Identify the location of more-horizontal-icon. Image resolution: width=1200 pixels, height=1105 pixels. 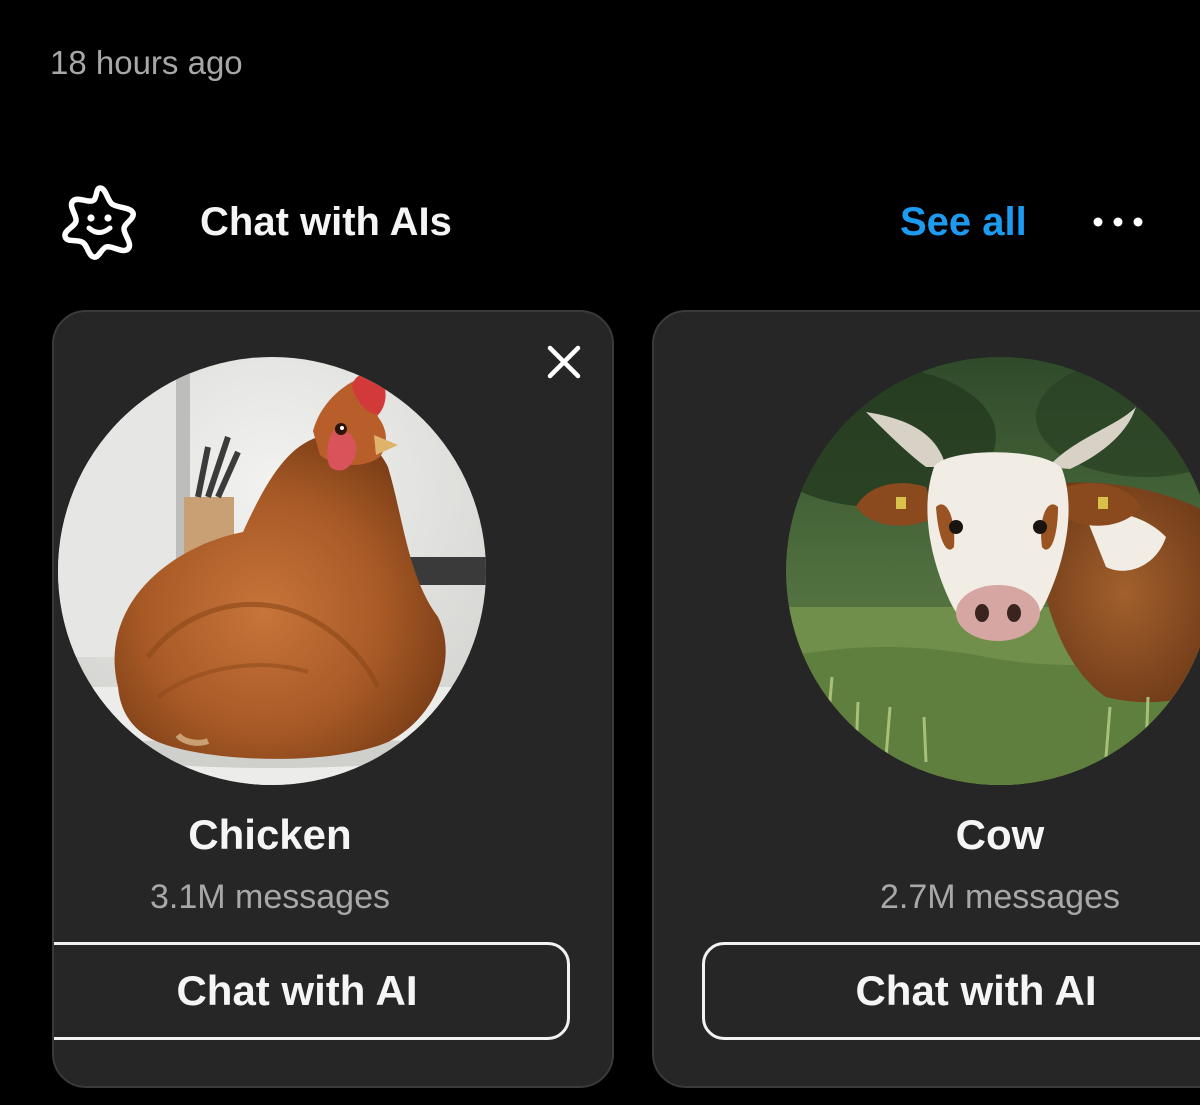
(1118, 222).